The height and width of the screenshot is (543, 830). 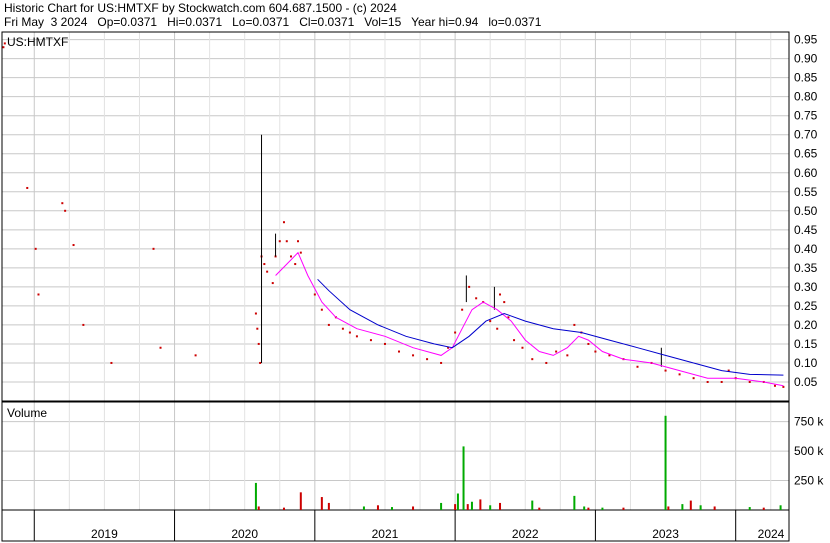 What do you see at coordinates (385, 534) in the screenshot?
I see `date-tick-label: 2021` at bounding box center [385, 534].